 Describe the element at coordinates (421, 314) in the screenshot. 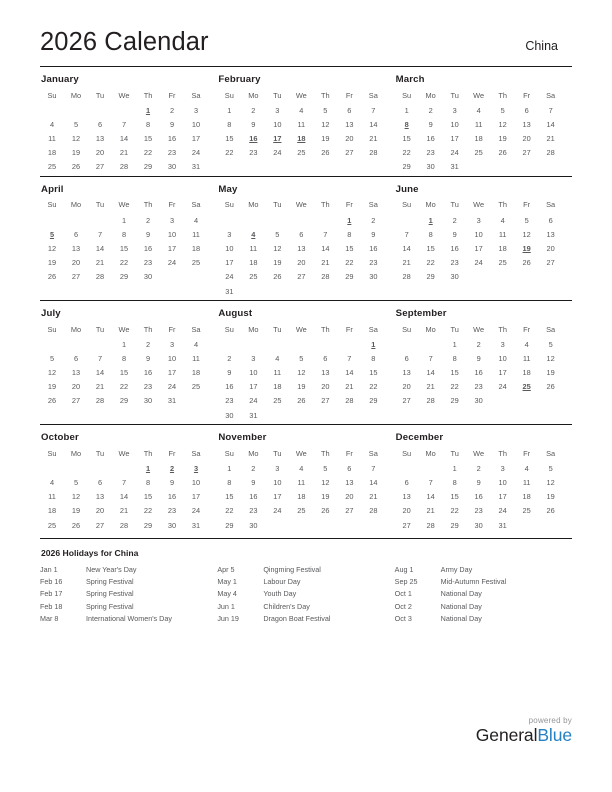

I see `month-name: September` at that location.